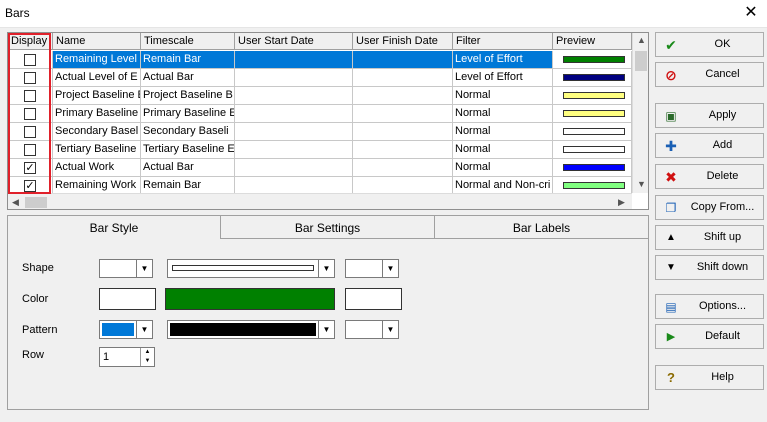  What do you see at coordinates (709, 336) in the screenshot?
I see `default-button: ▶ Default` at bounding box center [709, 336].